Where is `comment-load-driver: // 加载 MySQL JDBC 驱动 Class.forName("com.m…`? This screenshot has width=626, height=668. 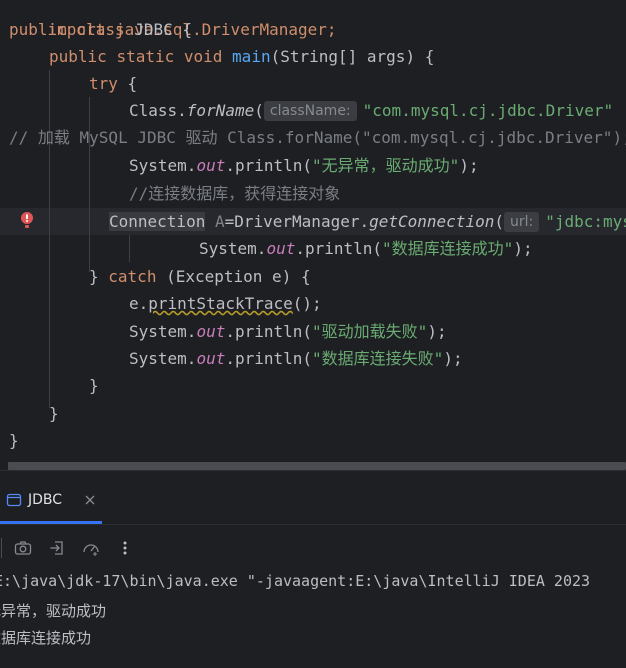
comment-load-driver: // 加载 MySQL JDBC 驱动 Class.forName("com.m… is located at coordinates (317, 137).